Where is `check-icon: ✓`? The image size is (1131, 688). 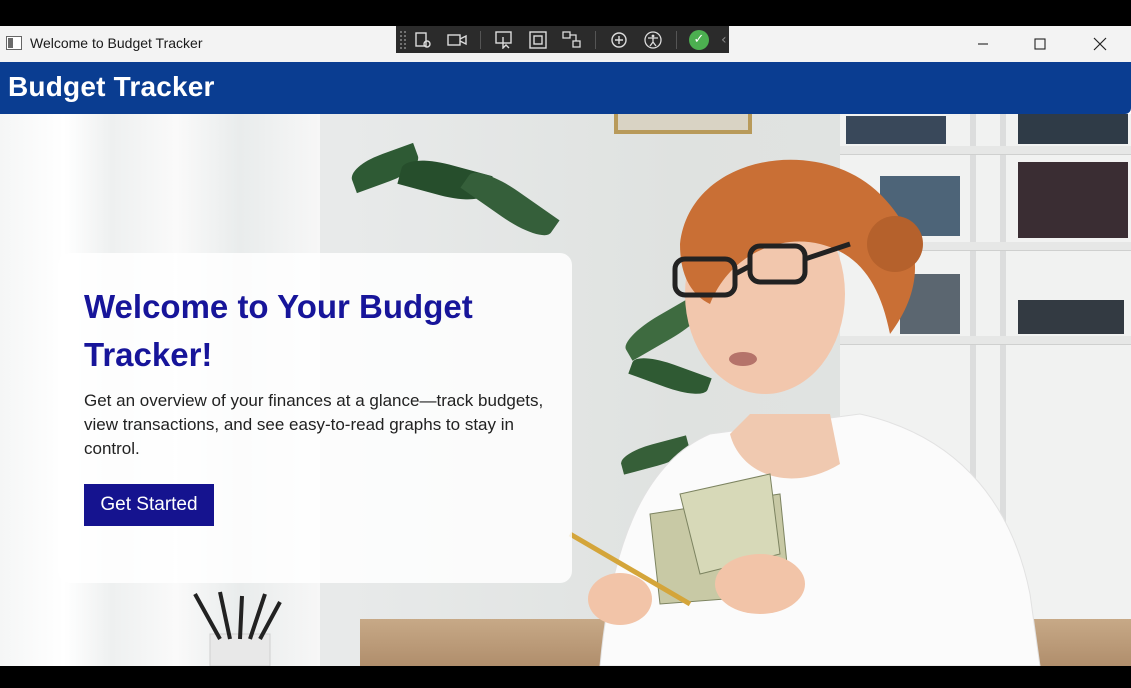
check-icon: ✓ is located at coordinates (699, 39).